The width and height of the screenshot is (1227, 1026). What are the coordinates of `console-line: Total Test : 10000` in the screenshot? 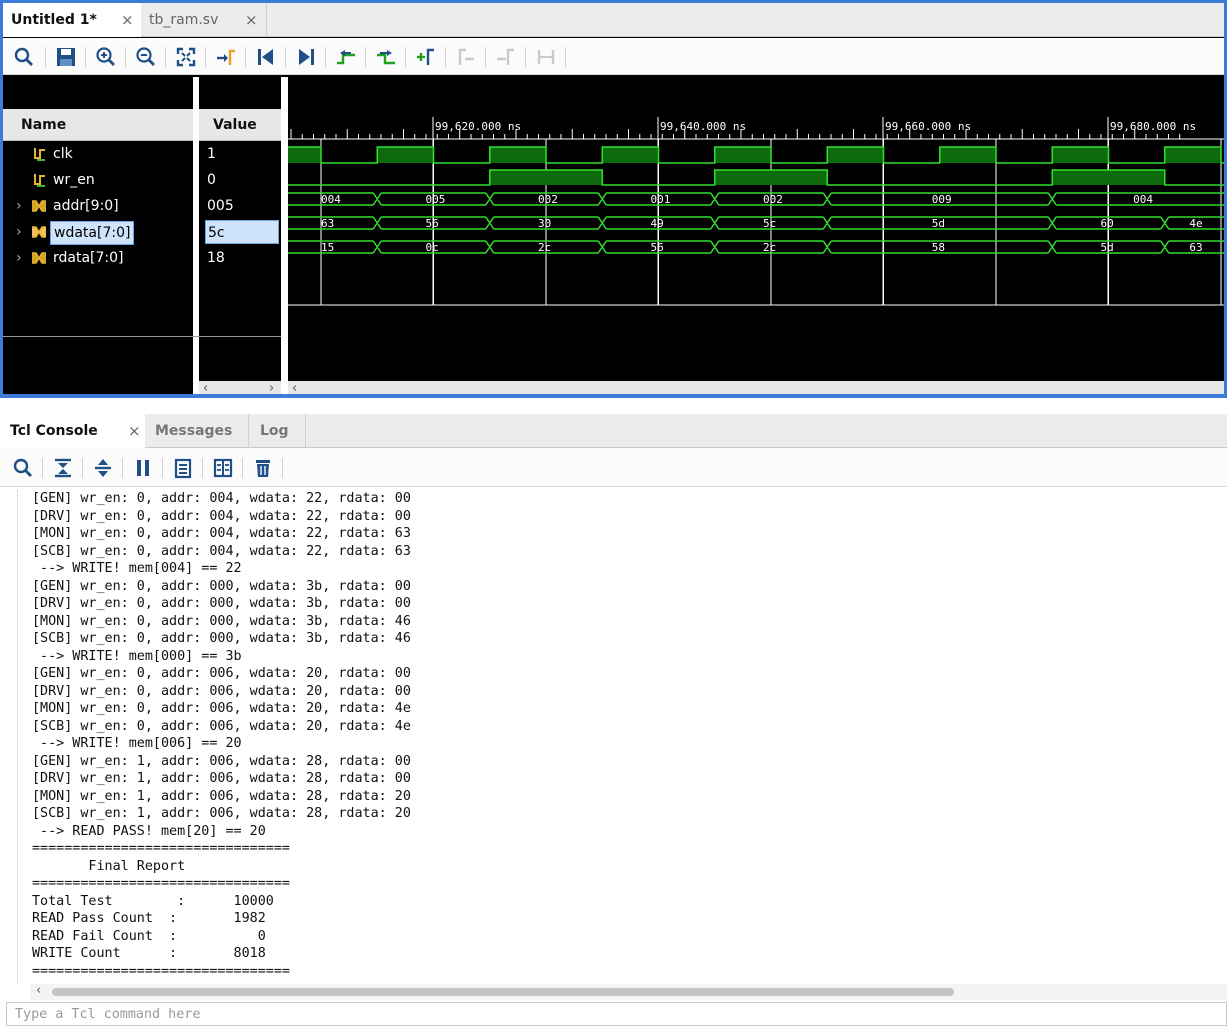 It's located at (153, 901).